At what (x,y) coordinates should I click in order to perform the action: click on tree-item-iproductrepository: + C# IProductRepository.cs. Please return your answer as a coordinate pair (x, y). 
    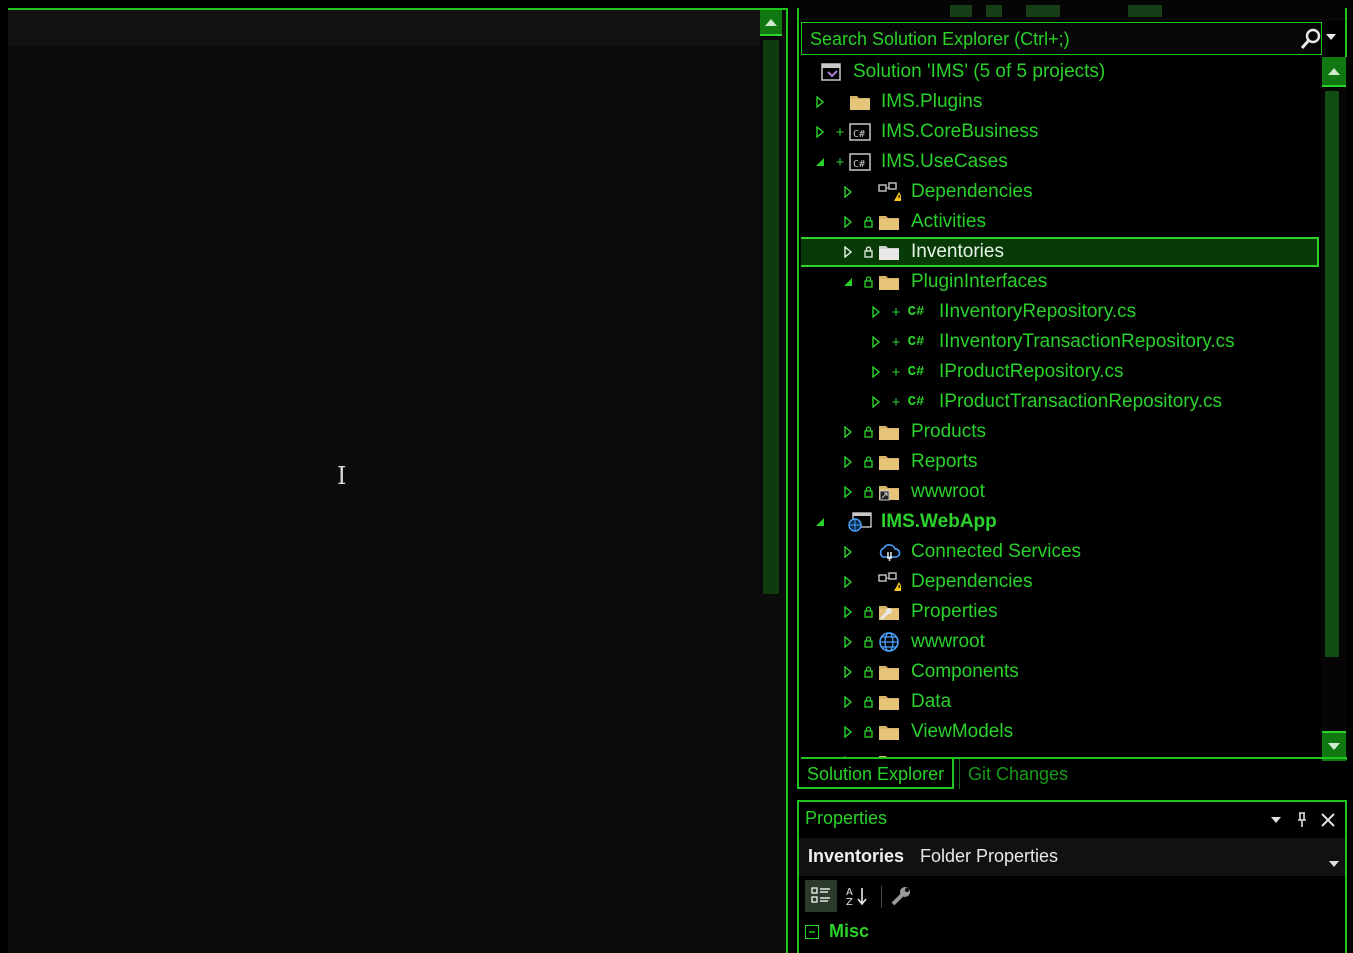
    Looking at the image, I should click on (1060, 372).